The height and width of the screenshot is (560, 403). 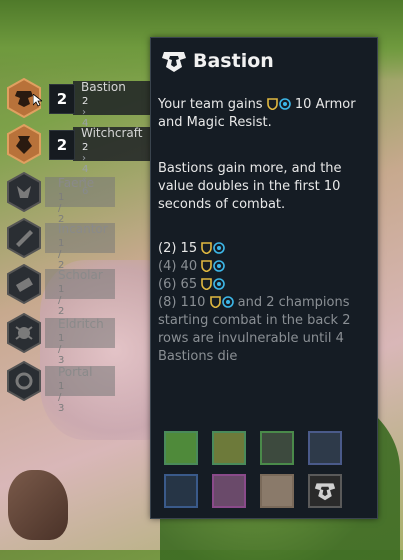 What do you see at coordinates (265, 267) in the screenshot?
I see `tier-4: (4) 40` at bounding box center [265, 267].